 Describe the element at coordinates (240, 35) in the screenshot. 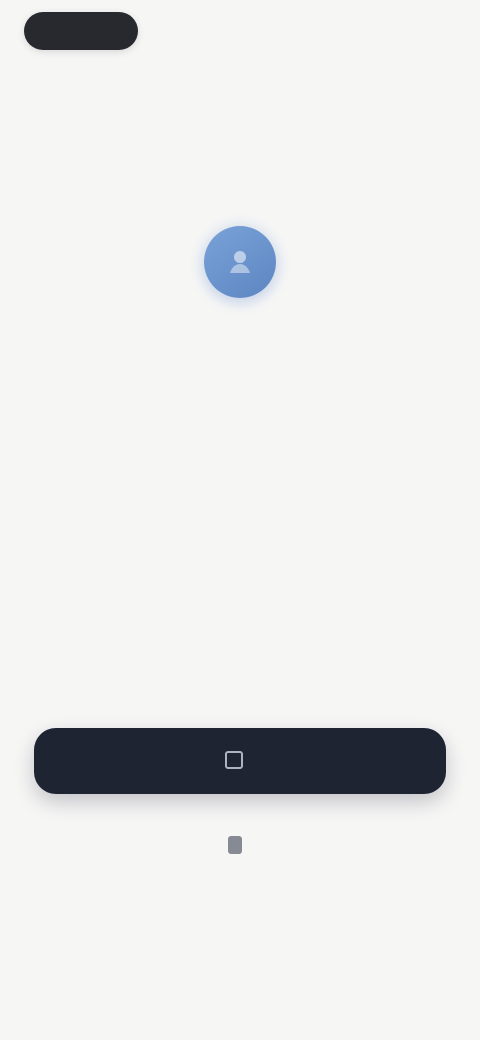

I see `top-bar` at that location.